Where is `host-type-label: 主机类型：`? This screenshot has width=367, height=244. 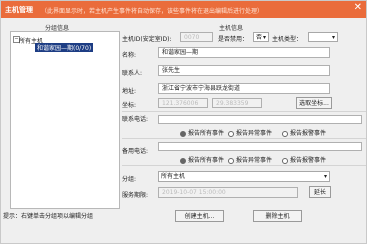
host-type-label: 主机类型： is located at coordinates (287, 39).